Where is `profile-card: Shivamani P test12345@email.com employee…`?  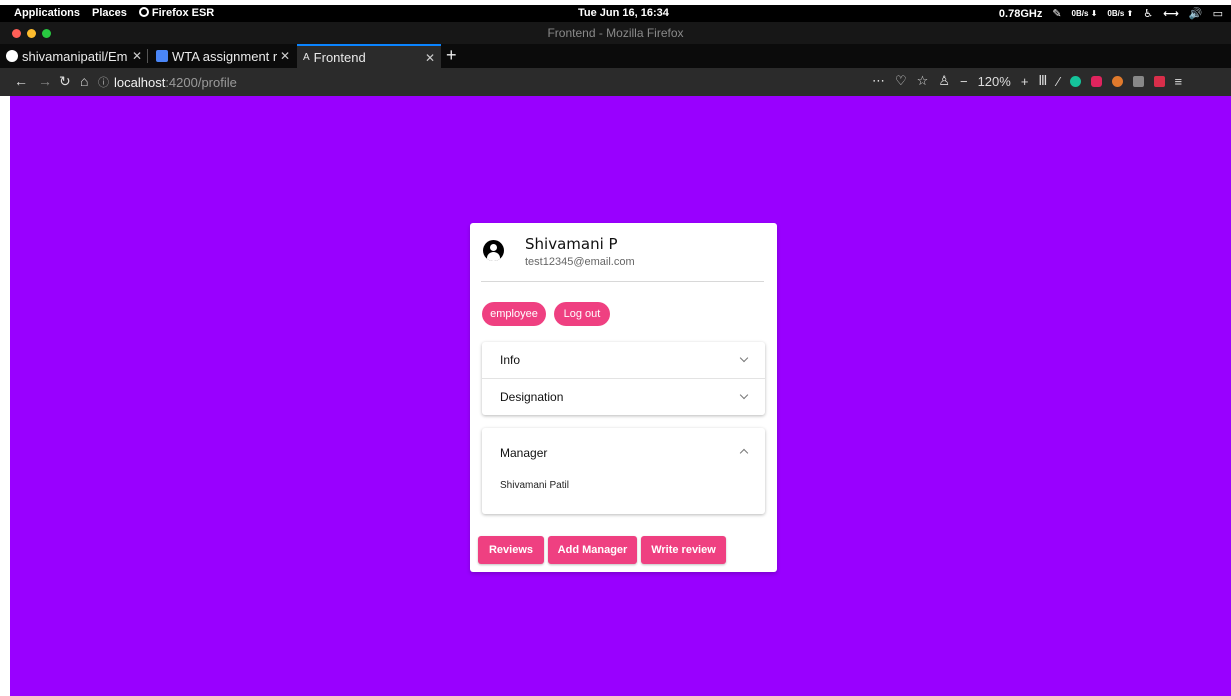 profile-card: Shivamani P test12345@email.com employee… is located at coordinates (623, 397).